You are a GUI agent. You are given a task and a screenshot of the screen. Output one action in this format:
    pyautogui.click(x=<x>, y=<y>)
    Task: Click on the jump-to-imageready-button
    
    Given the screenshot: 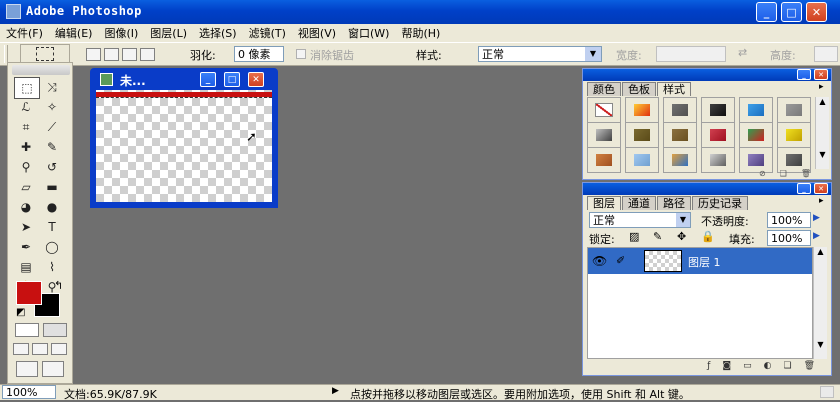 What is the action you would take?
    pyautogui.click(x=27, y=369)
    